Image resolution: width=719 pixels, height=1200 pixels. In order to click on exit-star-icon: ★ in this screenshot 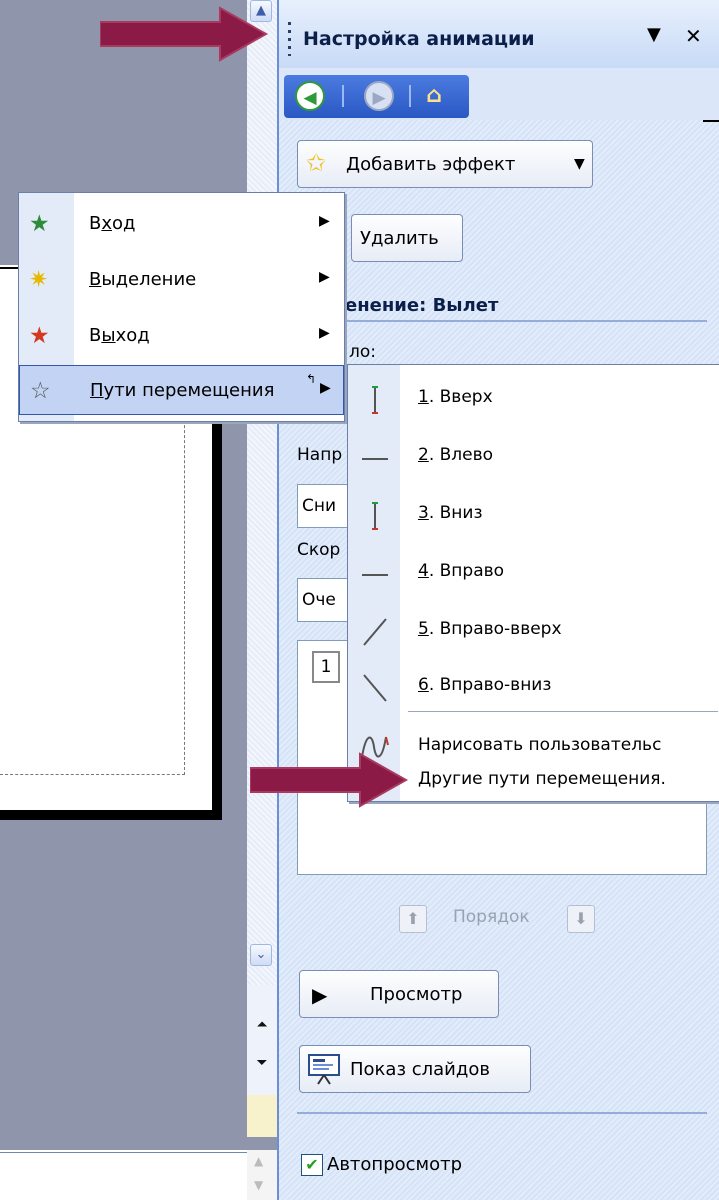, I will do `click(39, 336)`.